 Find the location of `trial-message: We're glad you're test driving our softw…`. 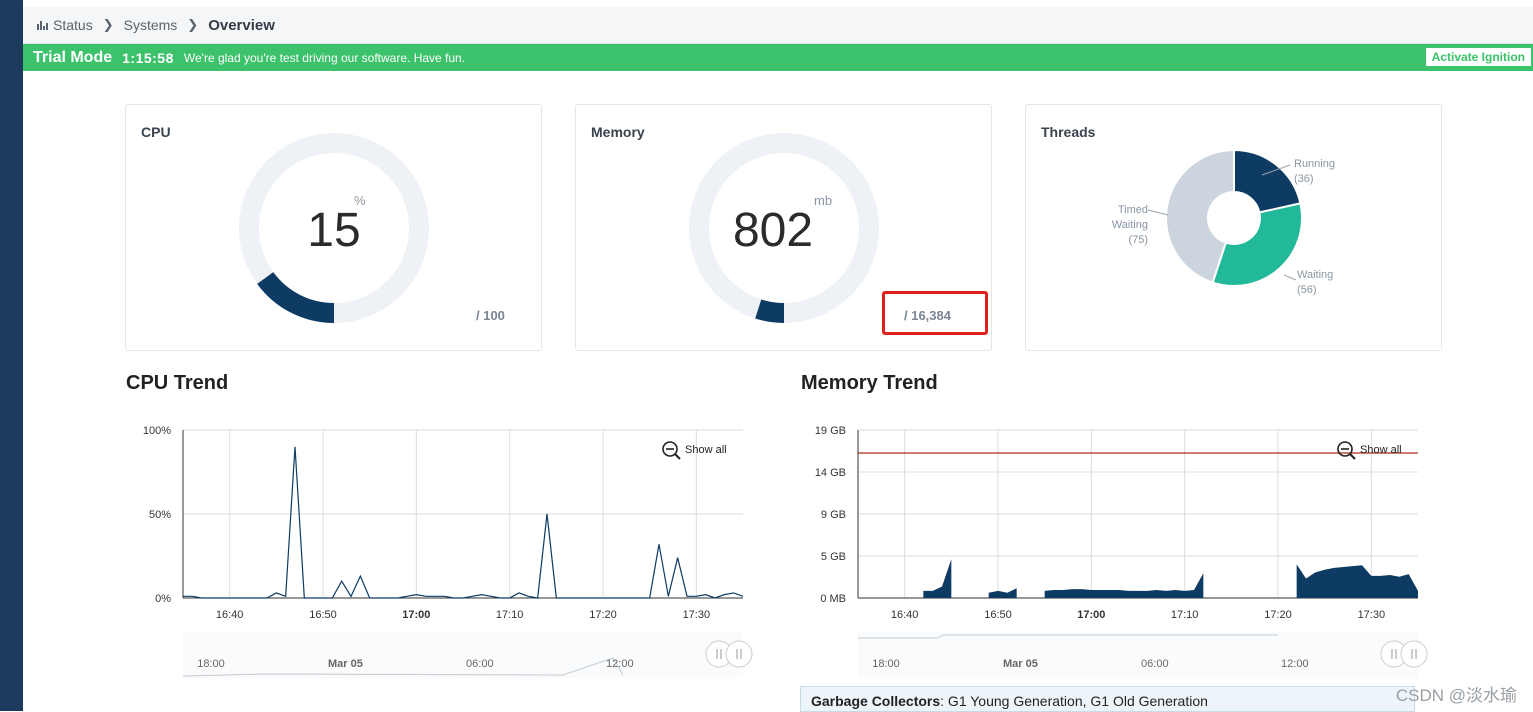

trial-message: We're glad you're test driving our softw… is located at coordinates (324, 57).